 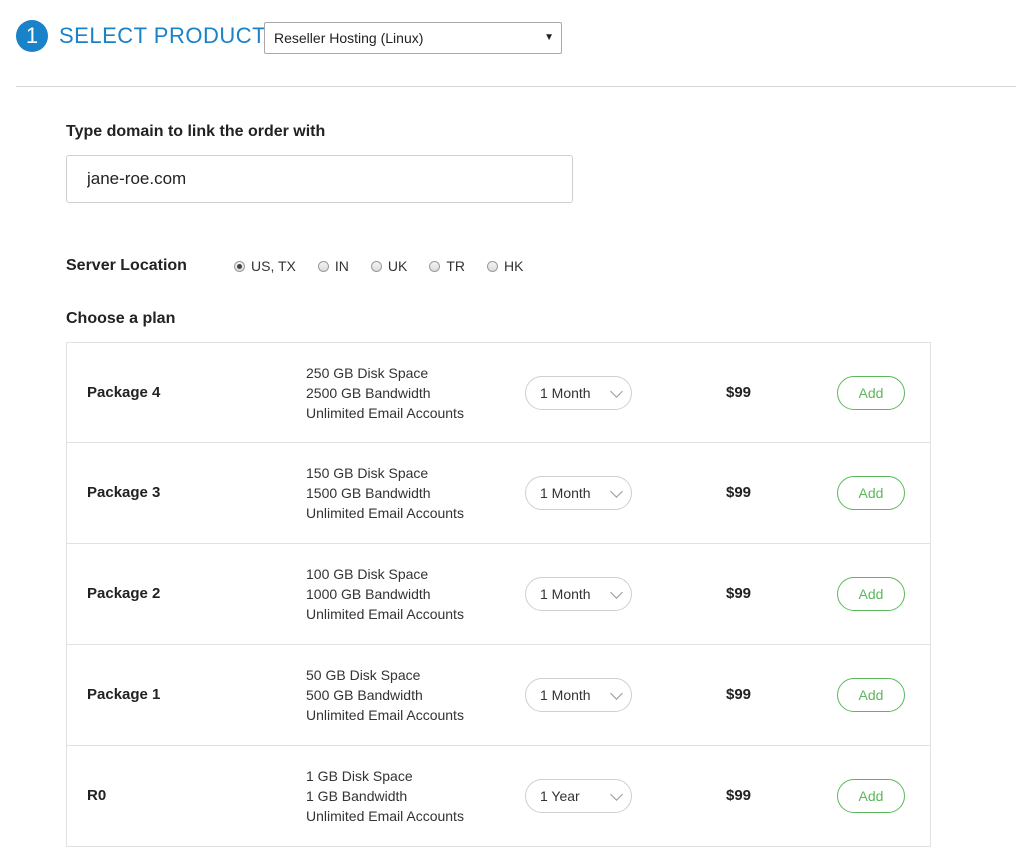 What do you see at coordinates (560, 796) in the screenshot?
I see `term-select-value: 1 Year` at bounding box center [560, 796].